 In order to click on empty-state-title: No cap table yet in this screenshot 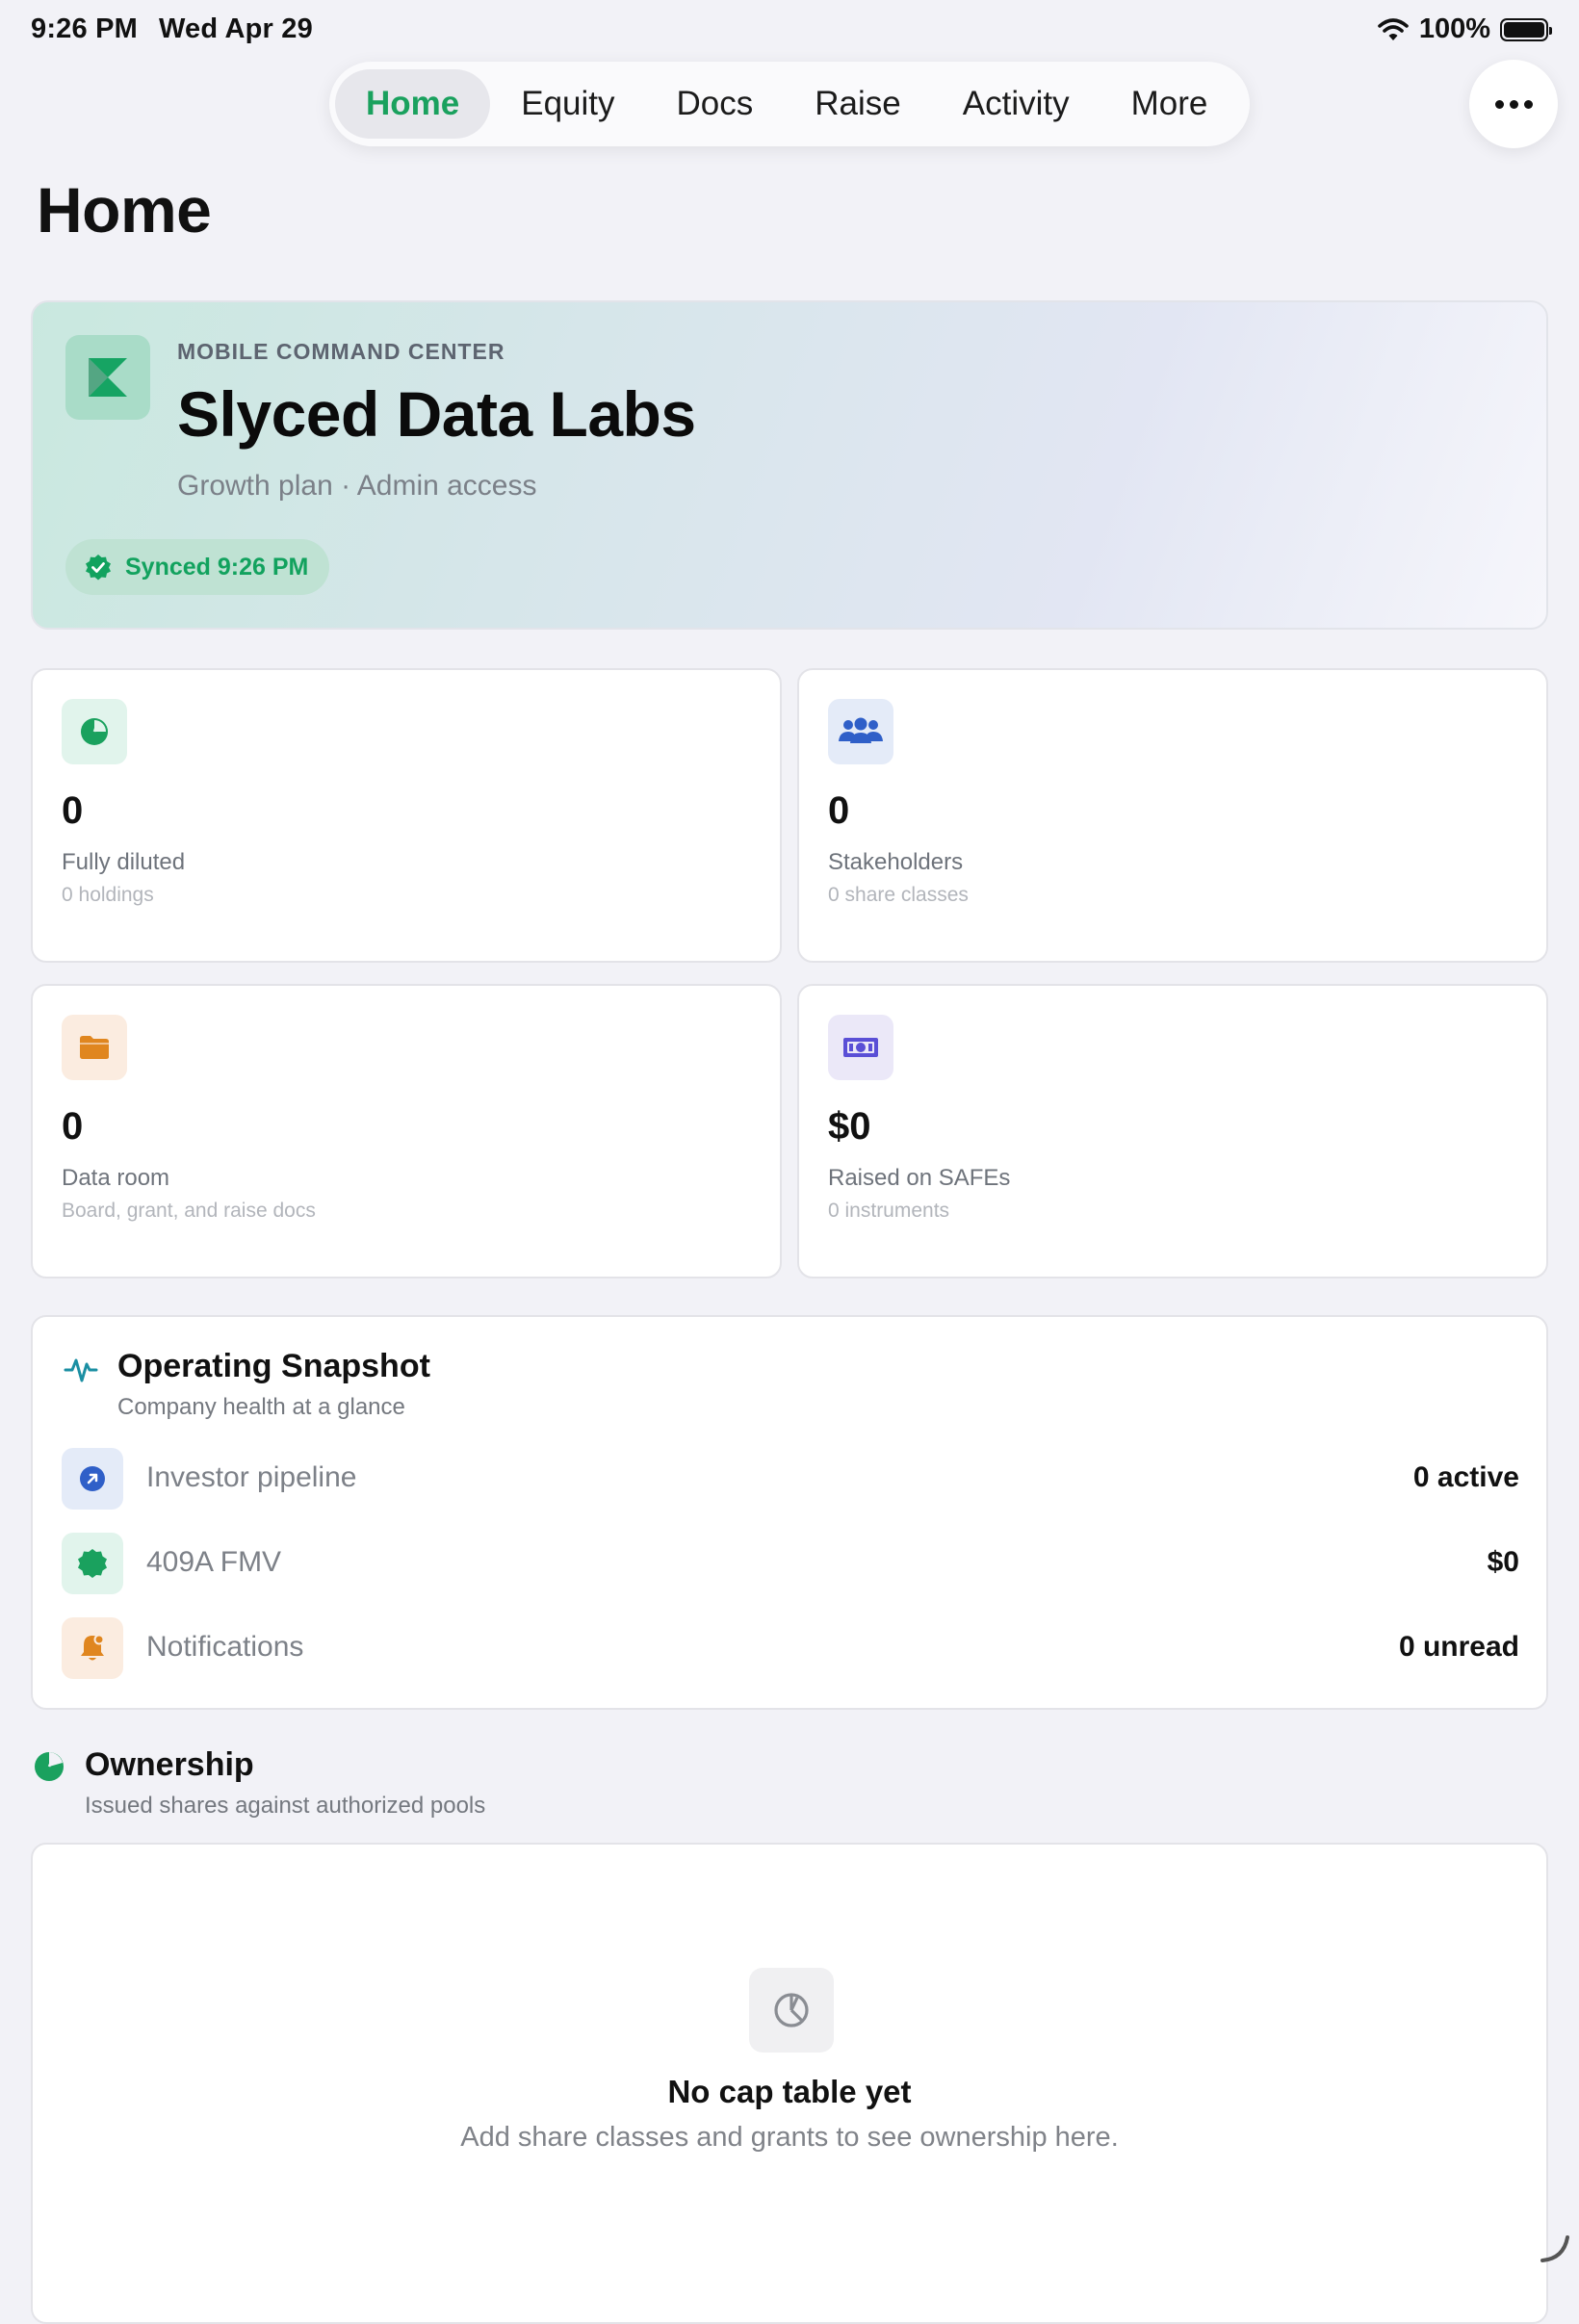, I will do `click(789, 2091)`.